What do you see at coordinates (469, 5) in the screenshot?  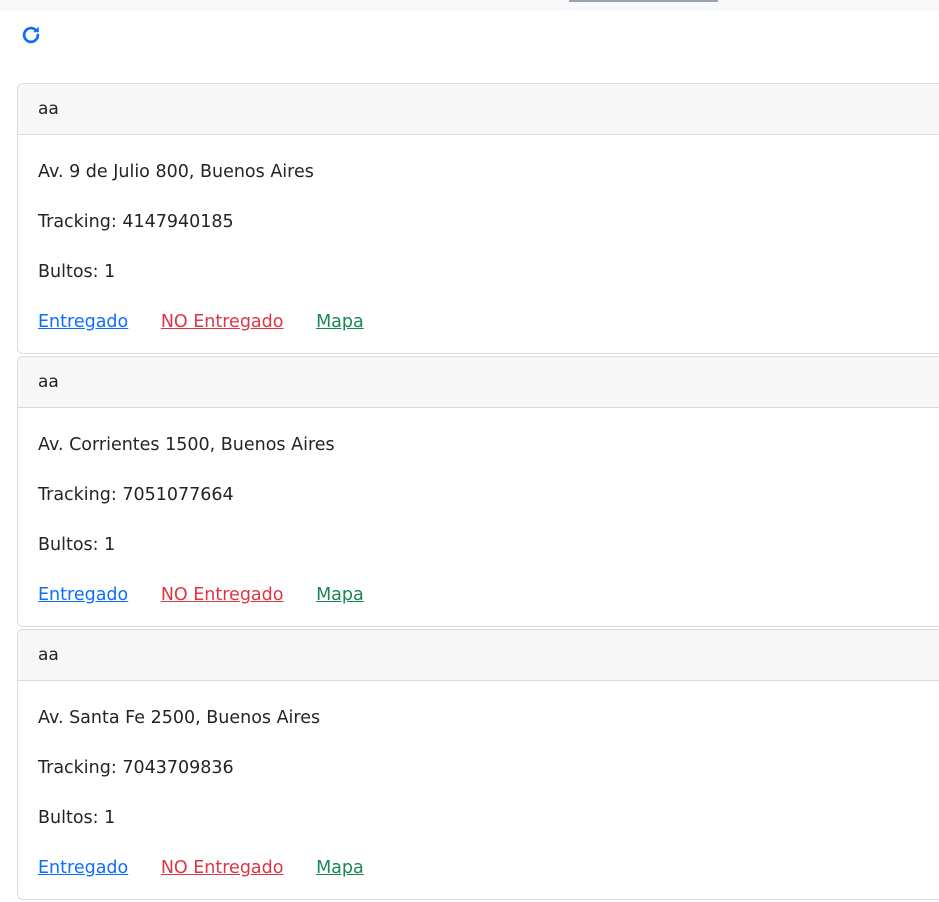 I see `top-bar` at bounding box center [469, 5].